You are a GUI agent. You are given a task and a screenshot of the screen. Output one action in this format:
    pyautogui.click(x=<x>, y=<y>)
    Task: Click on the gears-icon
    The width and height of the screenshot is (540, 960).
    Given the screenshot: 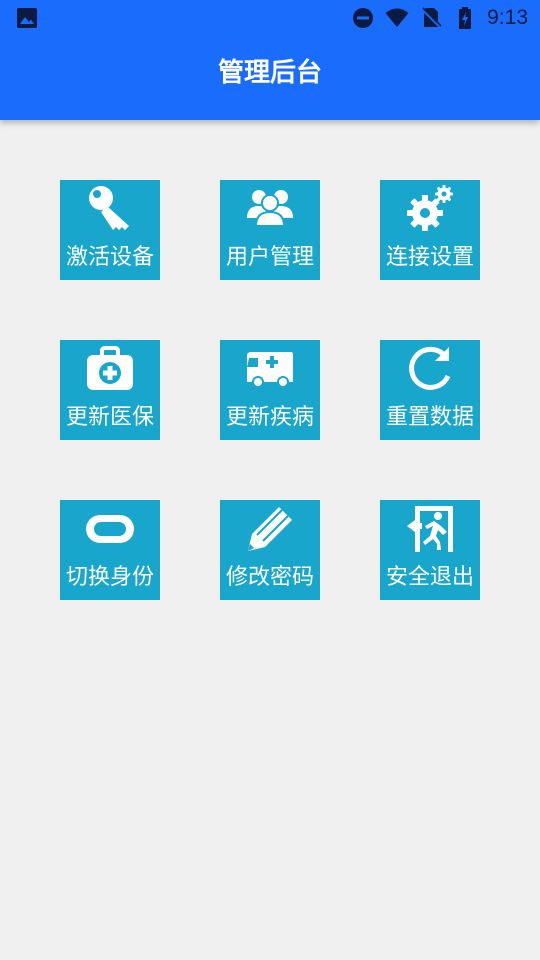 What is the action you would take?
    pyautogui.click(x=430, y=208)
    